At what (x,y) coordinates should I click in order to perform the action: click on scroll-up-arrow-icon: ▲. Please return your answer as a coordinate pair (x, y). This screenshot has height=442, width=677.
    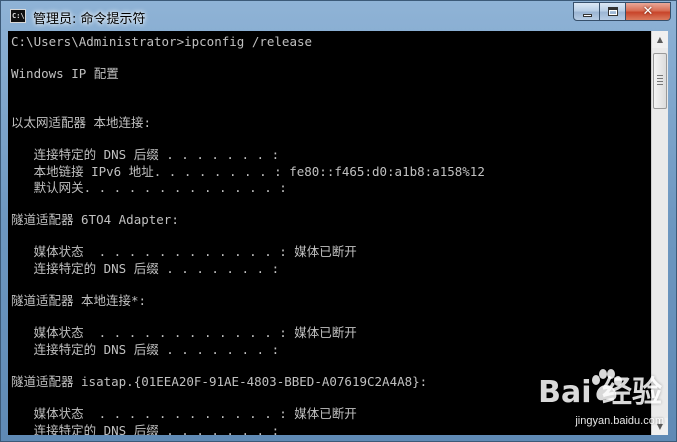
    Looking at the image, I should click on (660, 39).